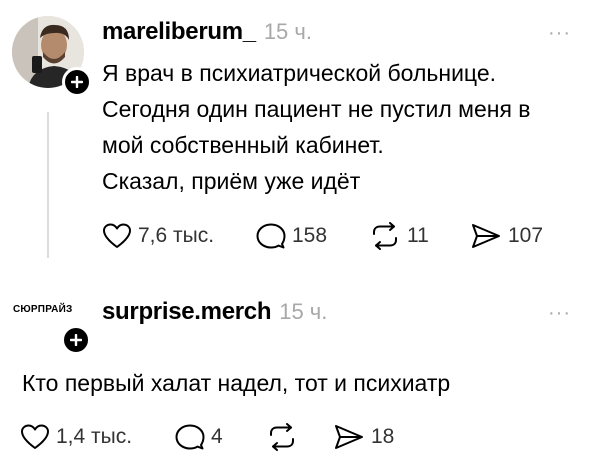 This screenshot has height=469, width=600. Describe the element at coordinates (310, 235) in the screenshot. I see `reply-count: 158` at that location.